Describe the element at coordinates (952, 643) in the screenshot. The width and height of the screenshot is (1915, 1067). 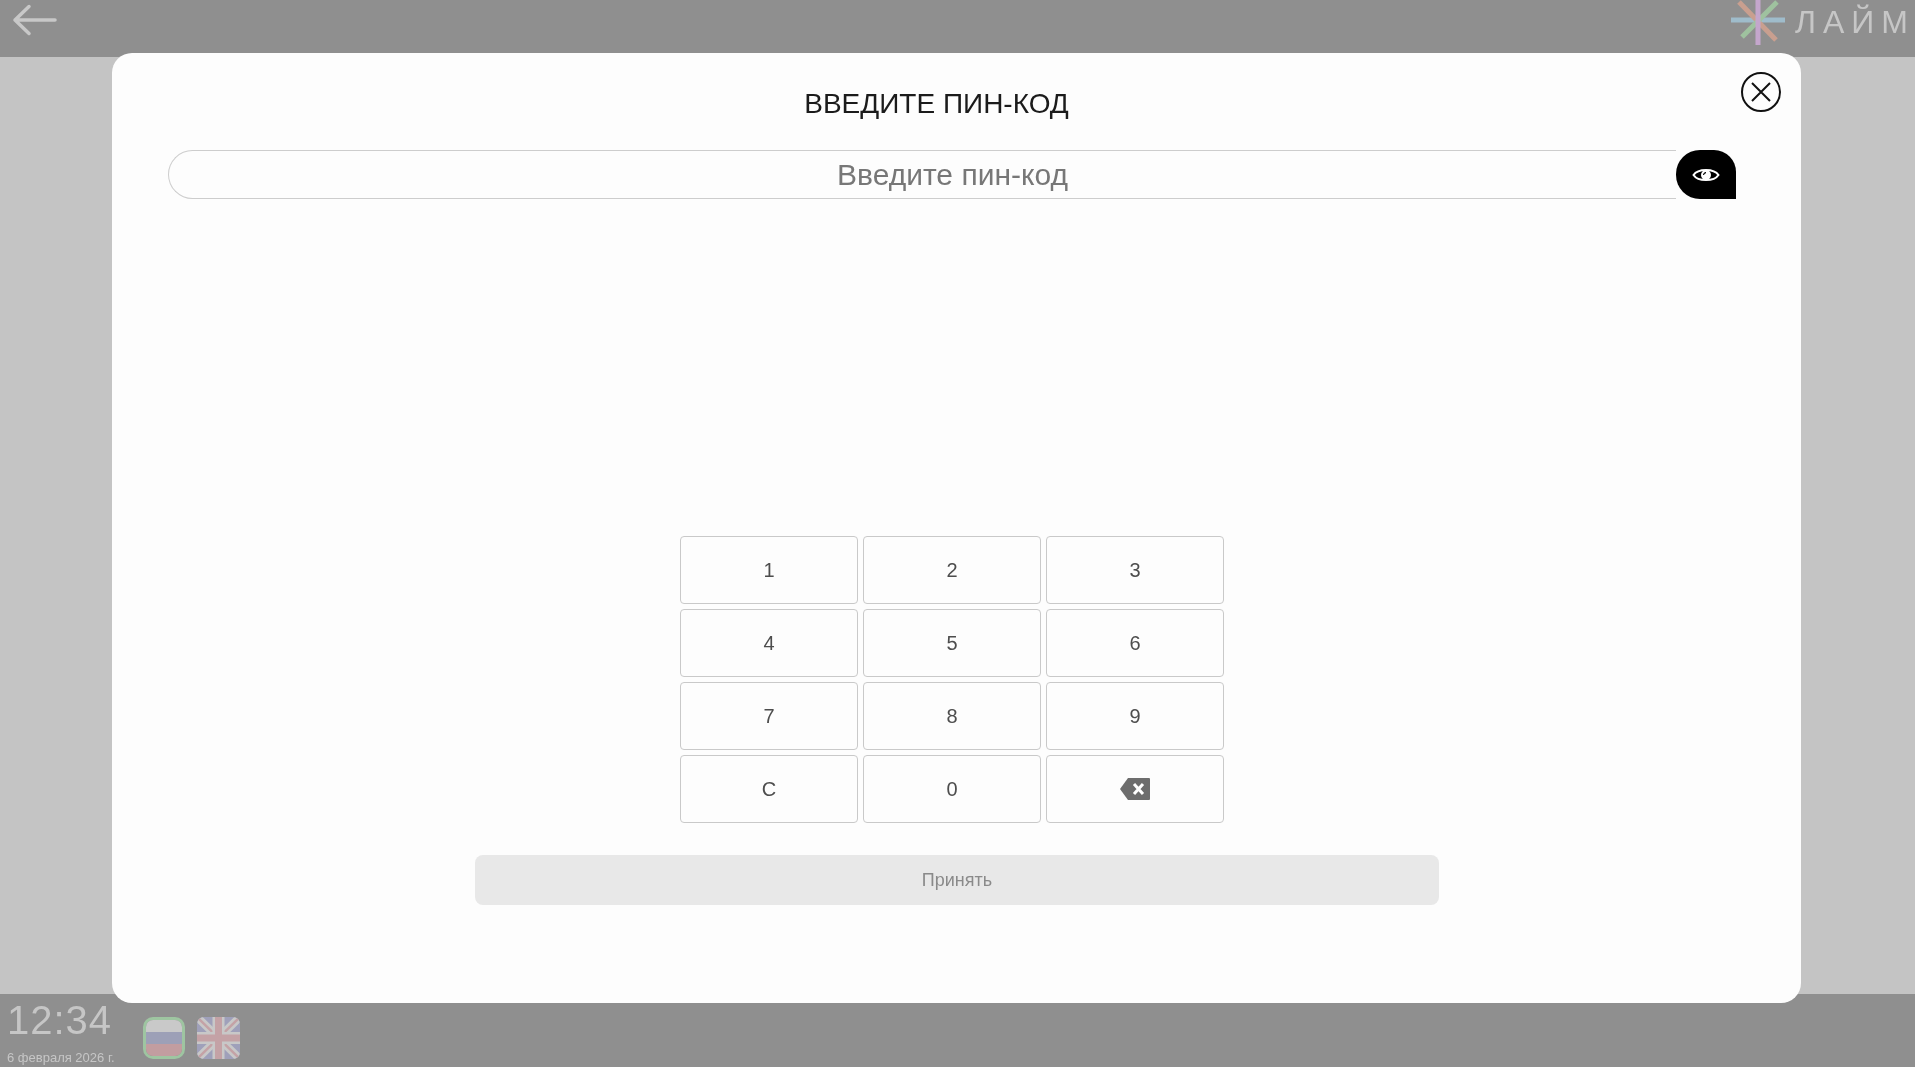
I see `keypad-key: 5` at that location.